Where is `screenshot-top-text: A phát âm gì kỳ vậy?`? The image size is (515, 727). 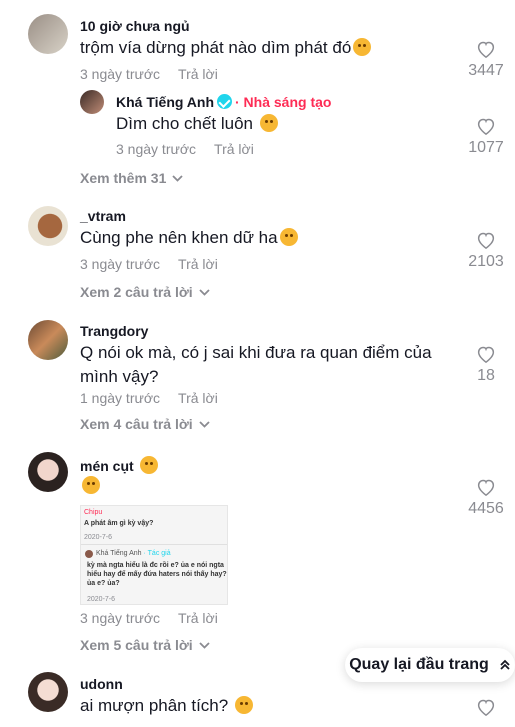
screenshot-top-text: A phát âm gì kỳ vậy? is located at coordinates (119, 523).